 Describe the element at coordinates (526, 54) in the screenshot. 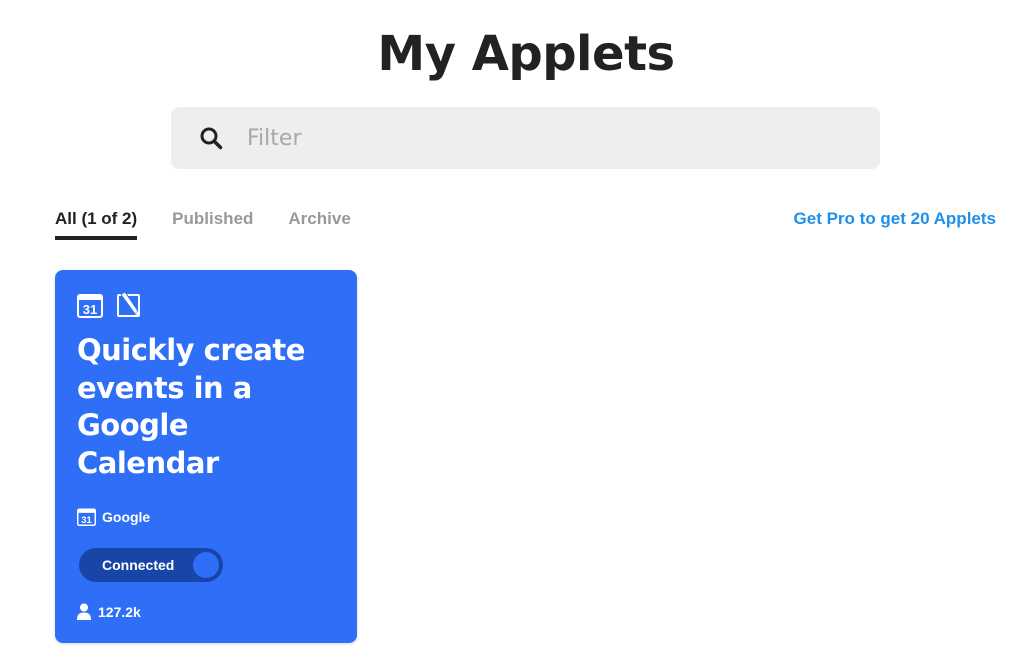

I see `page-title: My Applets` at that location.